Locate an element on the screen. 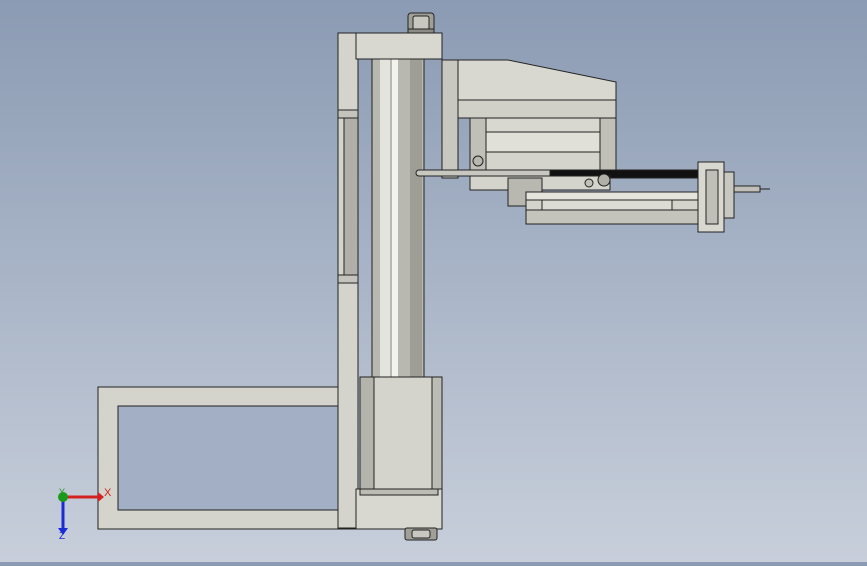 The width and height of the screenshot is (867, 566). top-bracket is located at coordinates (399, 46).